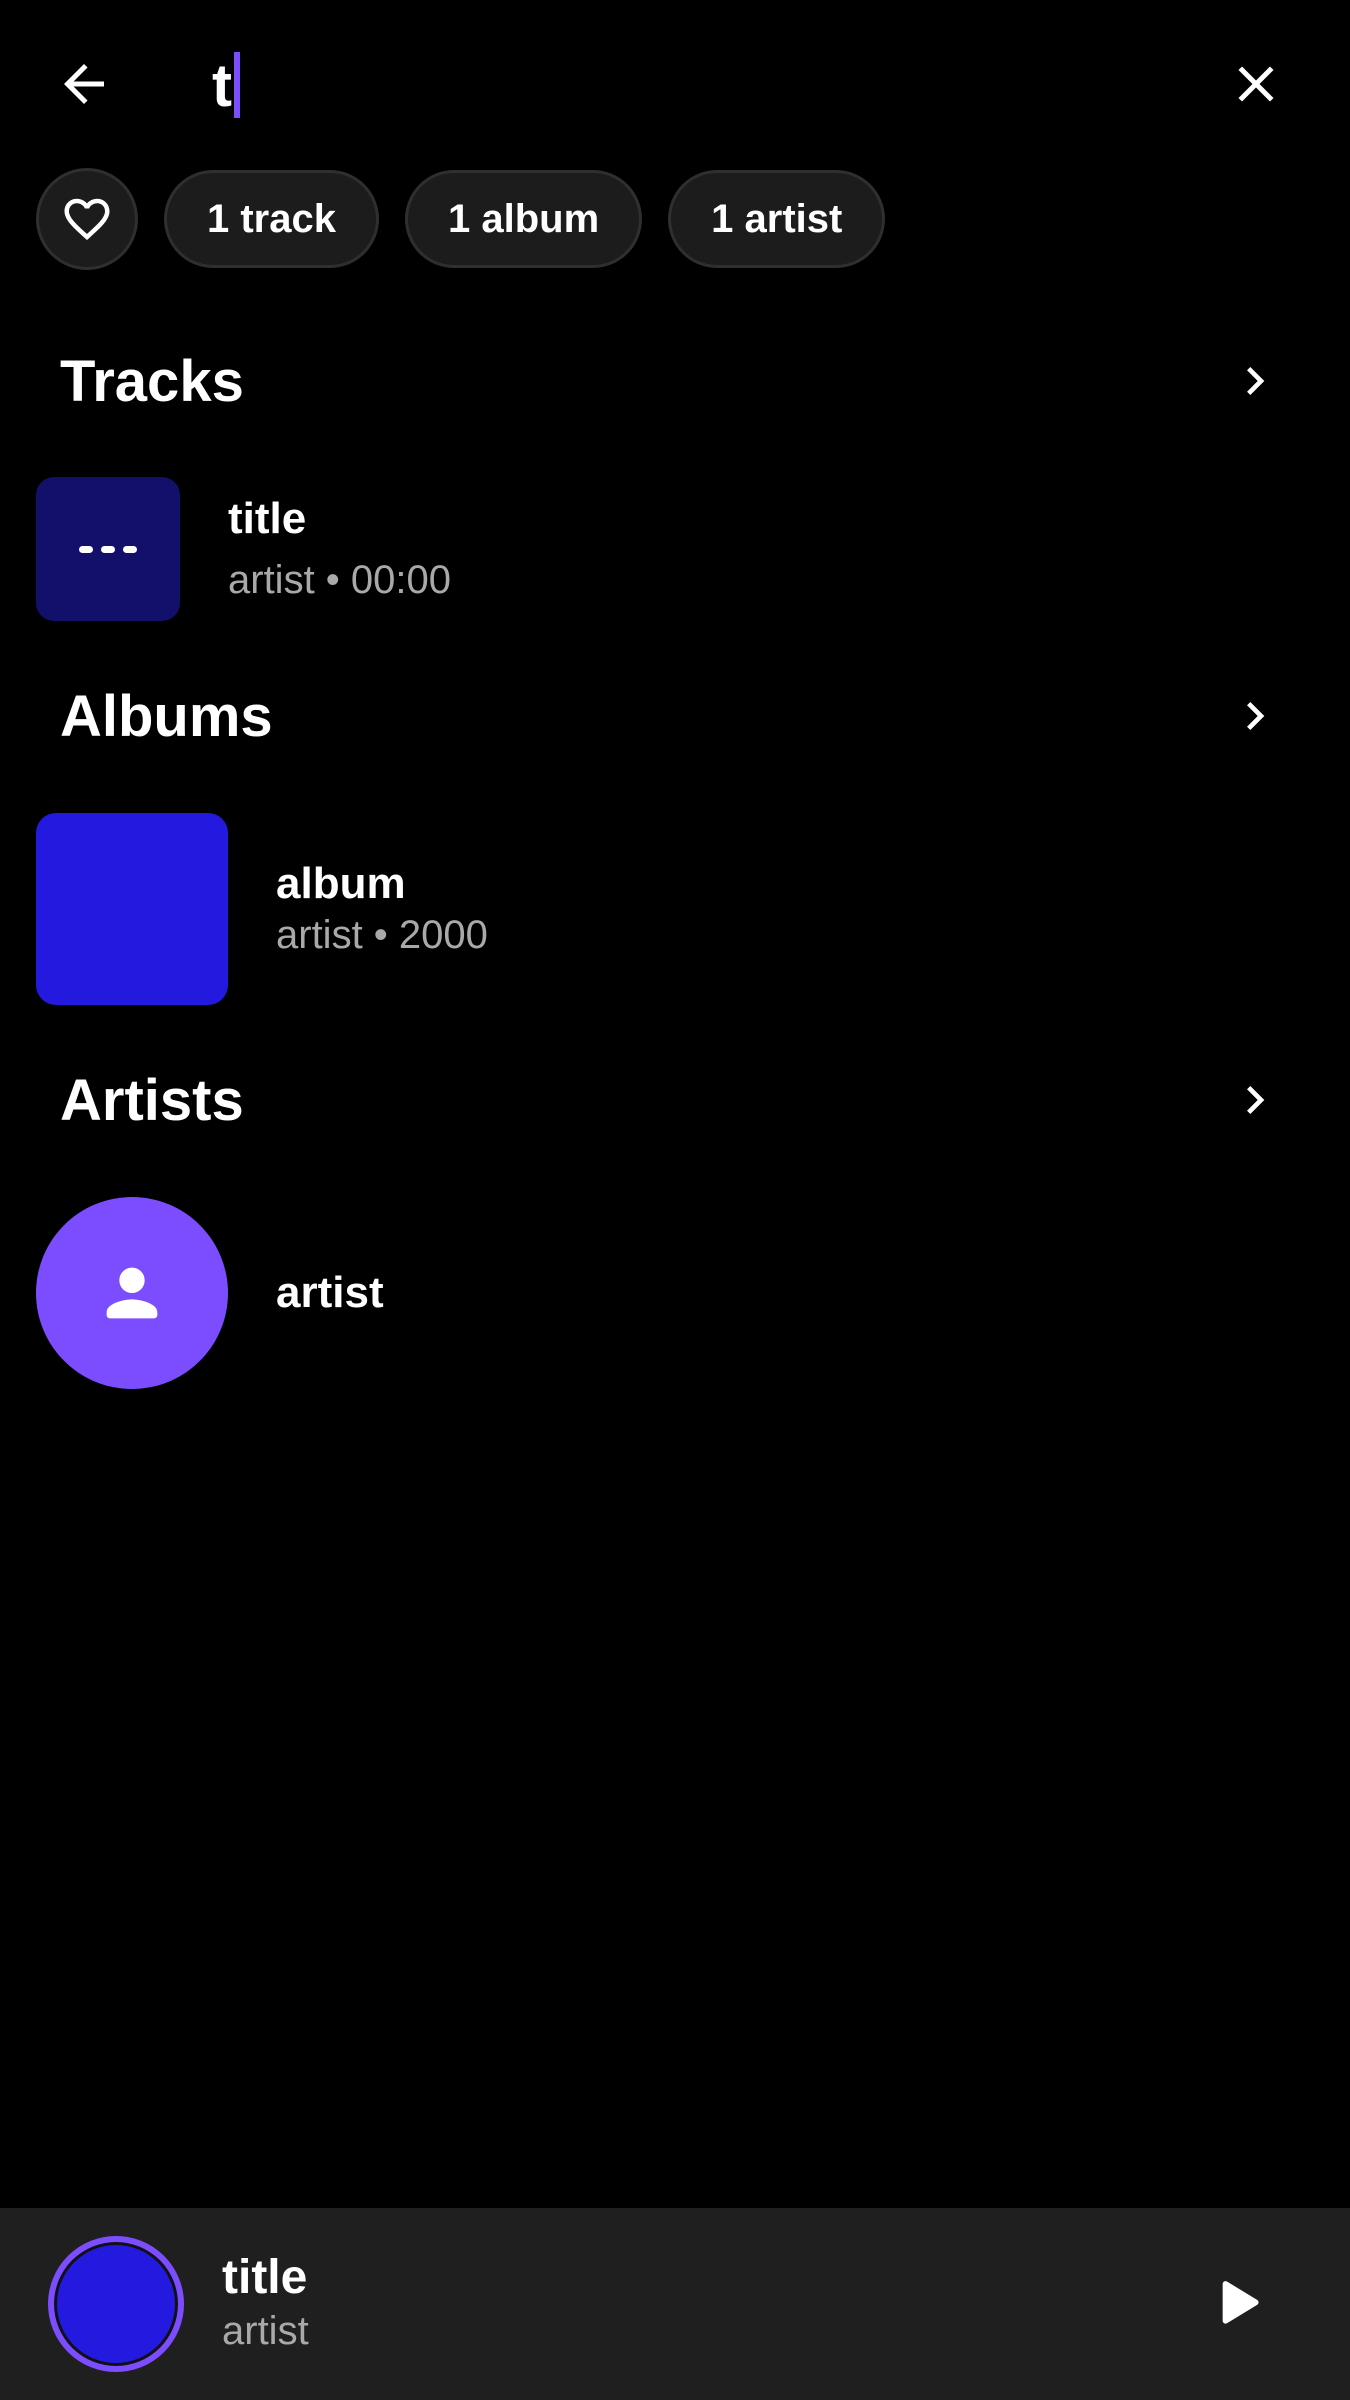 This screenshot has height=2400, width=1350. What do you see at coordinates (662, 85) in the screenshot?
I see `search-field` at bounding box center [662, 85].